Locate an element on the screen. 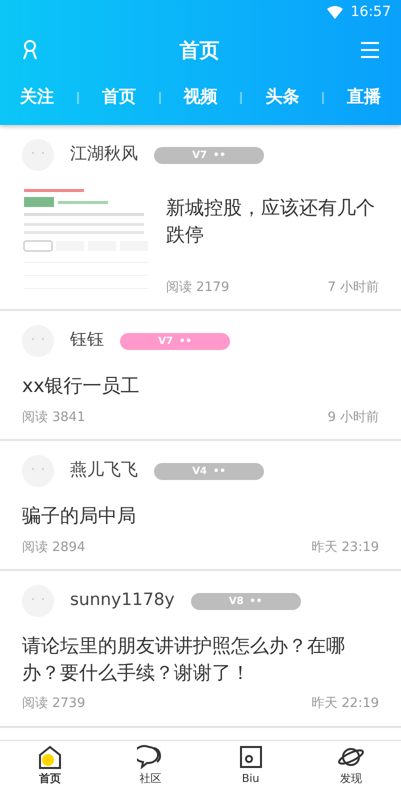 The image size is (401, 800). level-text: V4 is located at coordinates (199, 471).